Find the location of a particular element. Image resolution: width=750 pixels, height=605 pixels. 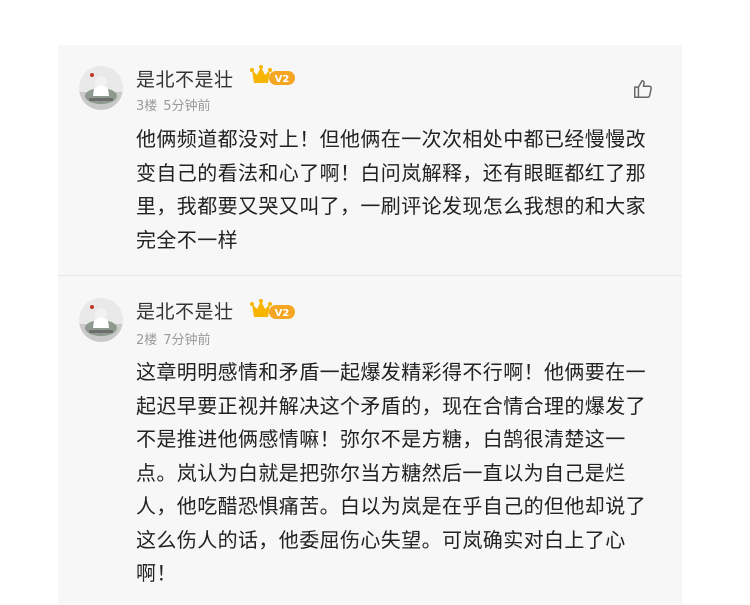

floor-number: 3楼 is located at coordinates (147, 106).